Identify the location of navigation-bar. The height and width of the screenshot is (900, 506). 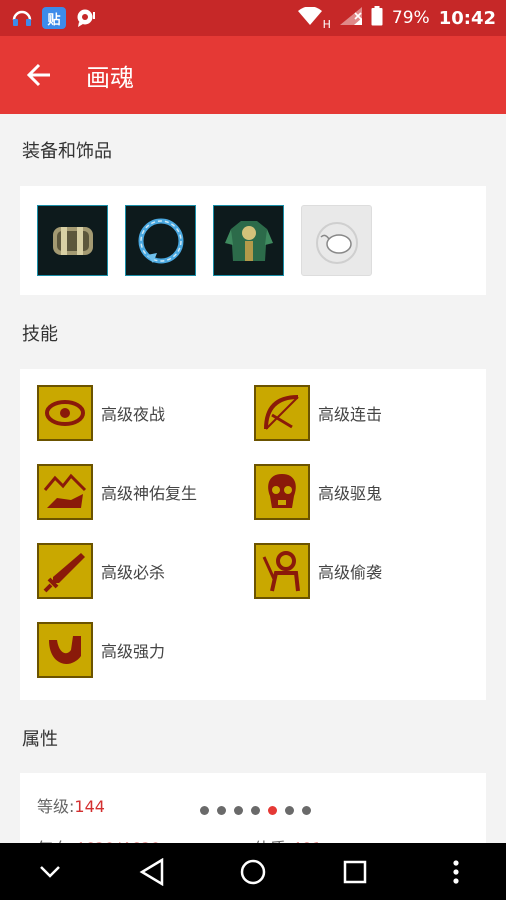
(253, 871).